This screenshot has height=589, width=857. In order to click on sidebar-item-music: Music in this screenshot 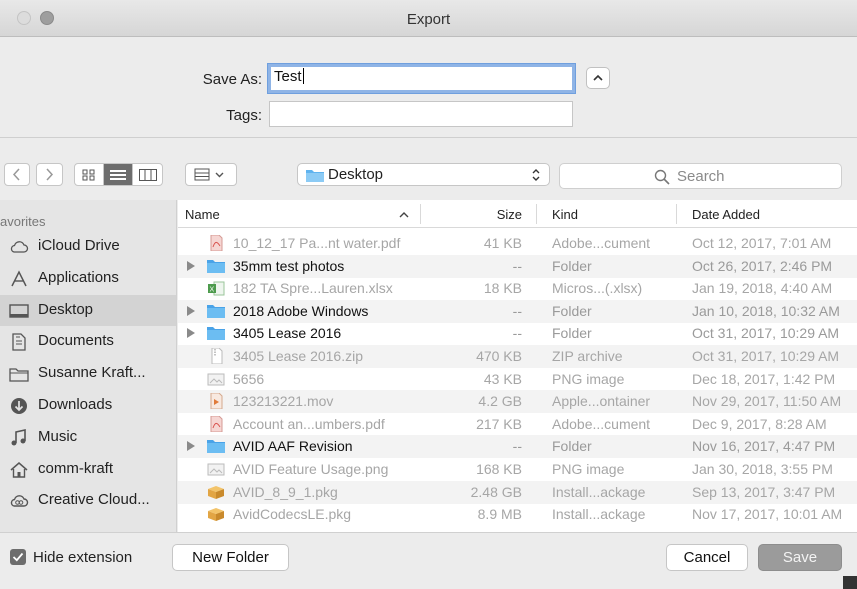, I will do `click(88, 437)`.